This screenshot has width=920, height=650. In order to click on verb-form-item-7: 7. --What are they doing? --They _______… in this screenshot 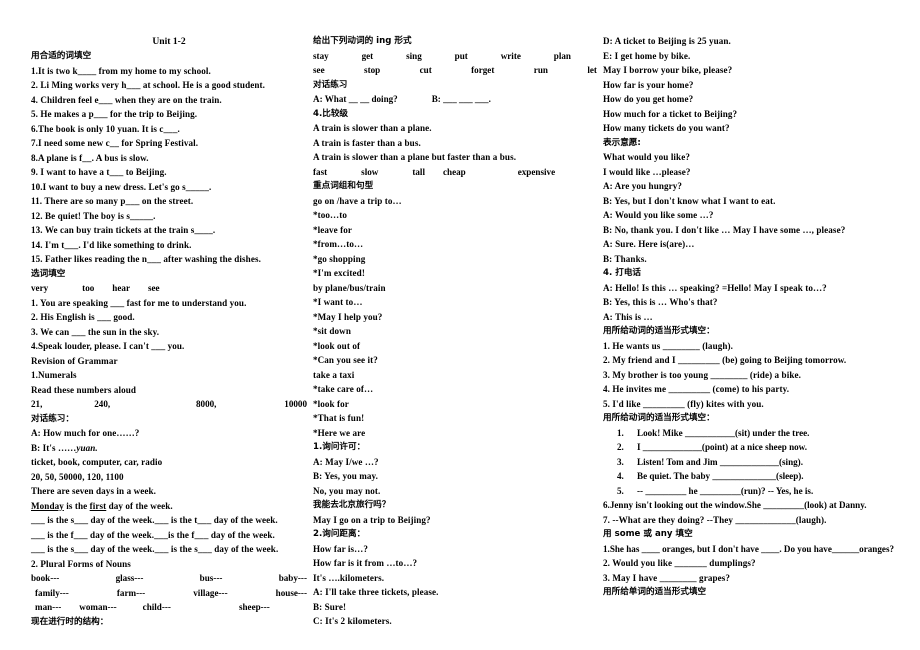, I will do `click(715, 519)`.